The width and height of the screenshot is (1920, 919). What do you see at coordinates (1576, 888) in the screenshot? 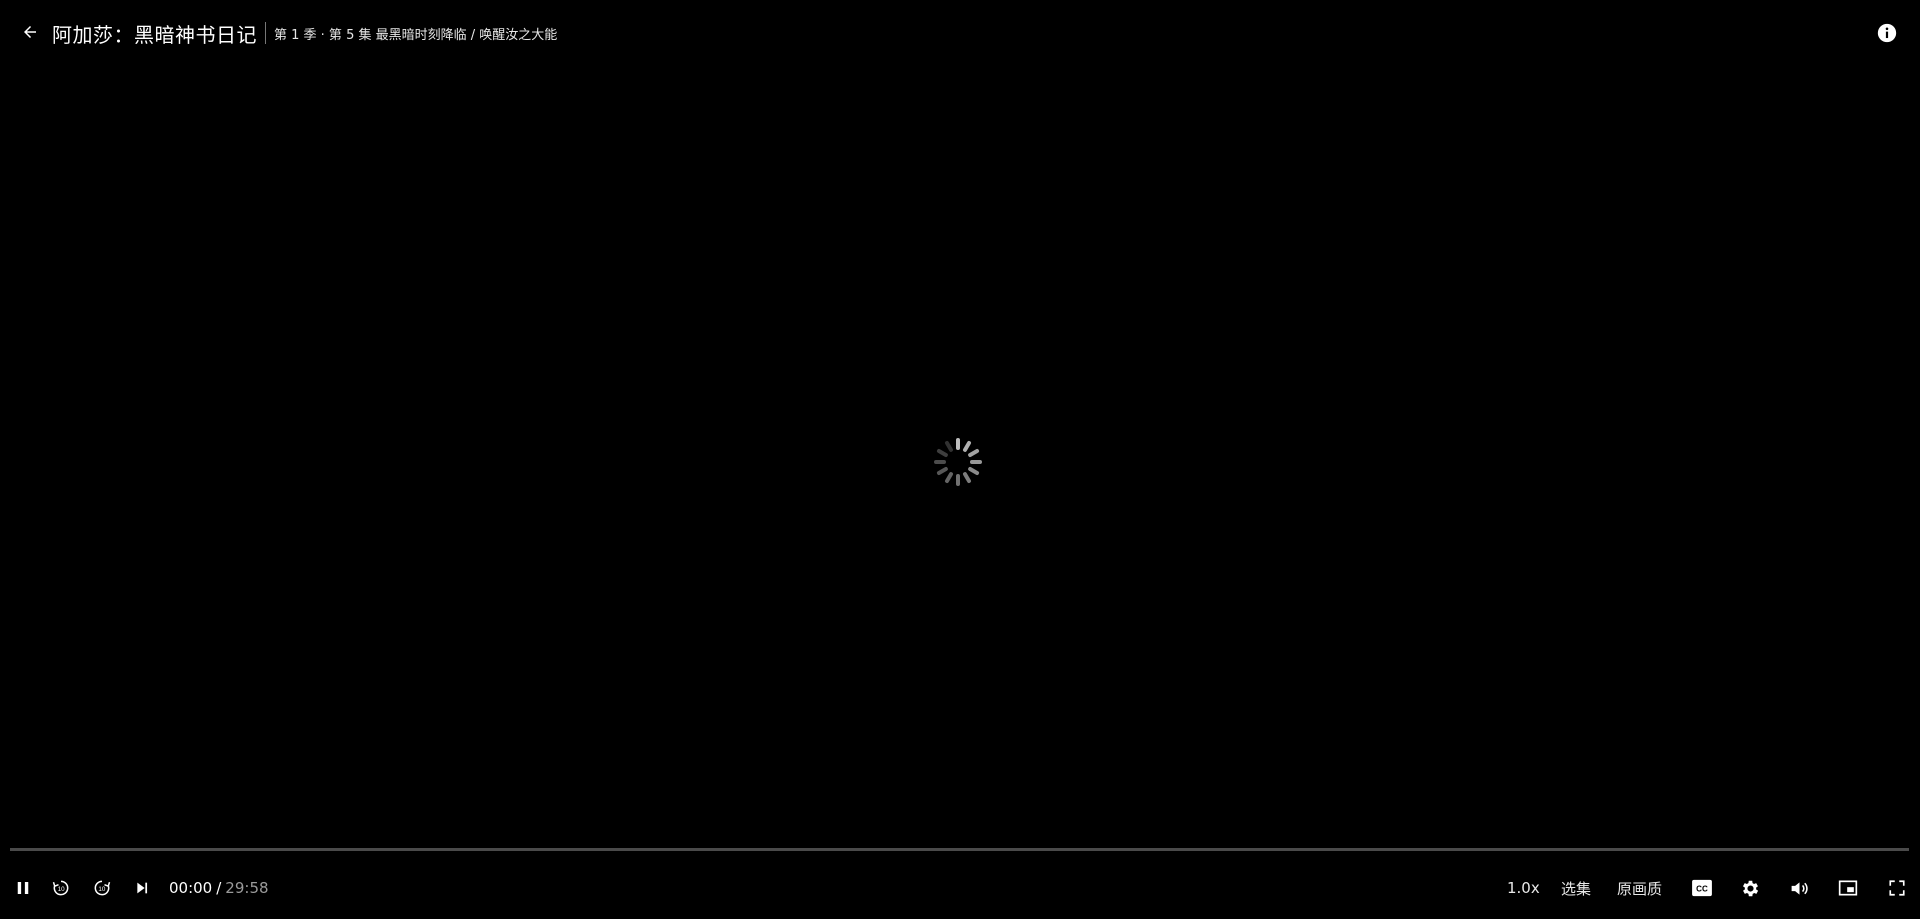
I see `episodes-button: 选集` at bounding box center [1576, 888].